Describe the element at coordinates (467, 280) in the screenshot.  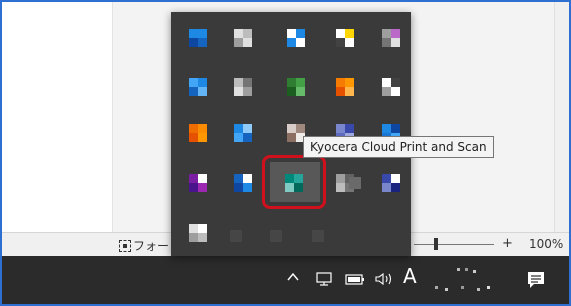
I see `clock-blurred` at that location.